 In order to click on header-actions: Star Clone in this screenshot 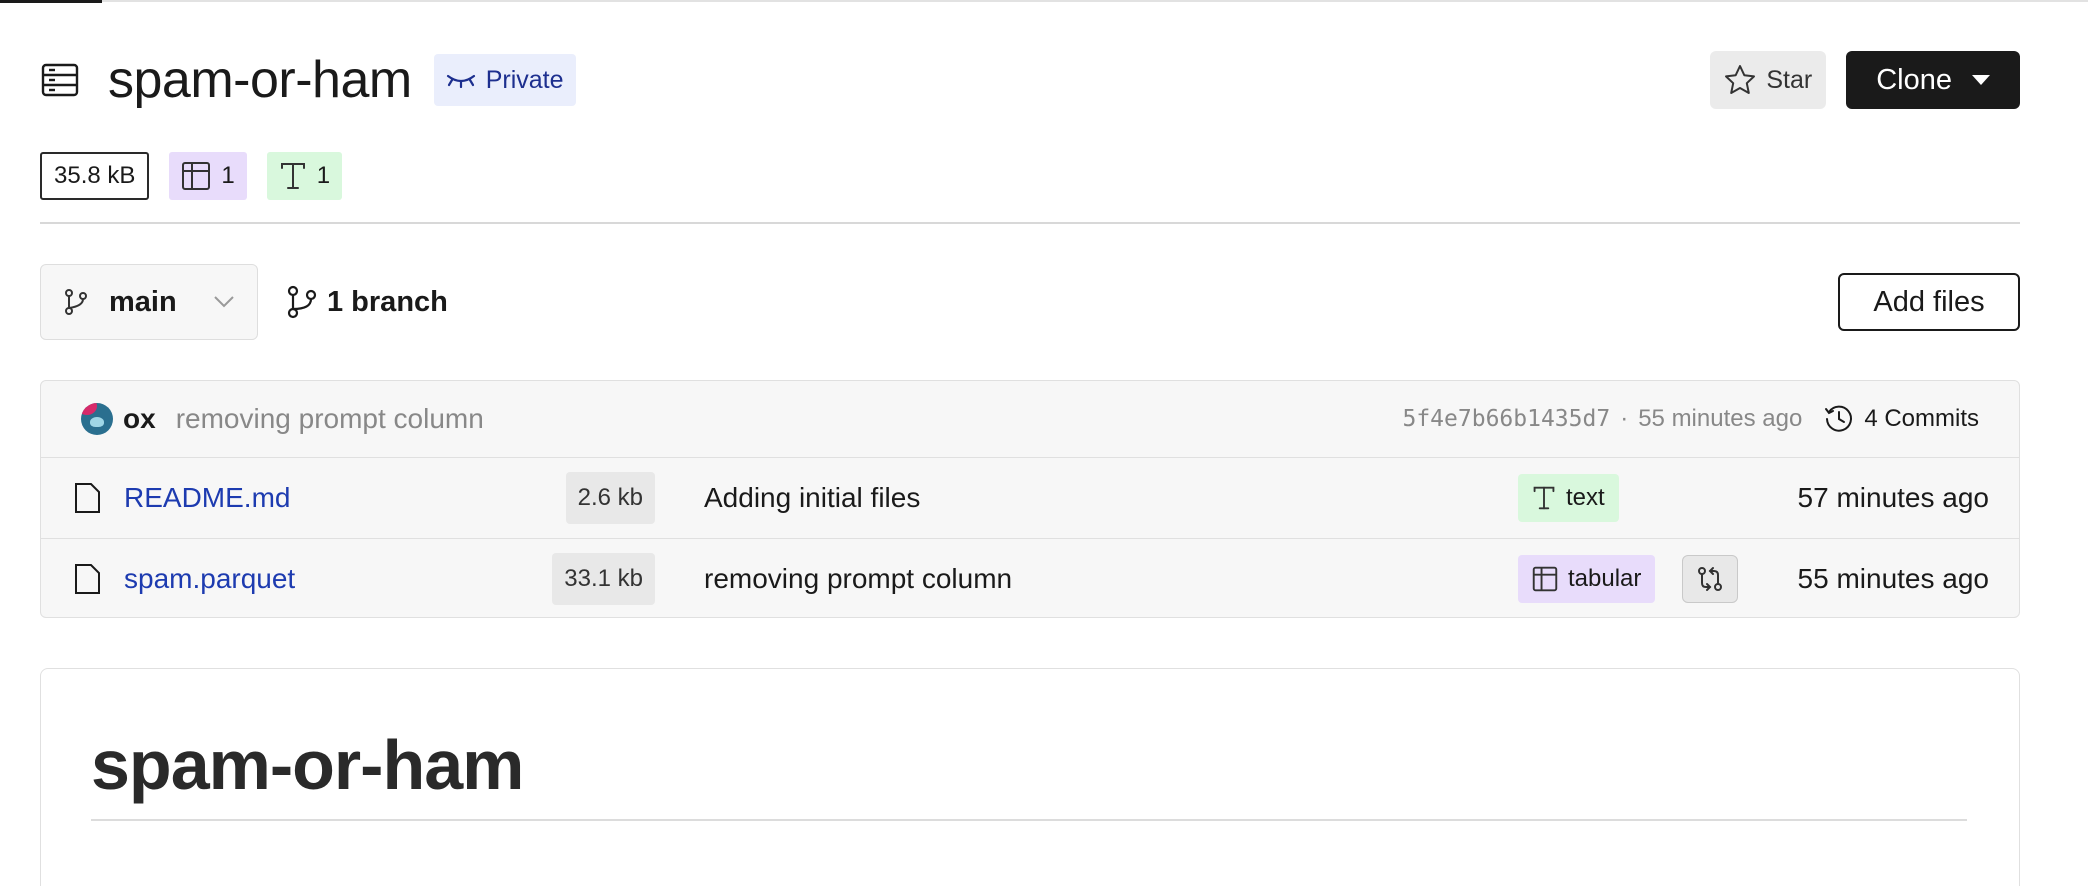, I will do `click(1865, 80)`.